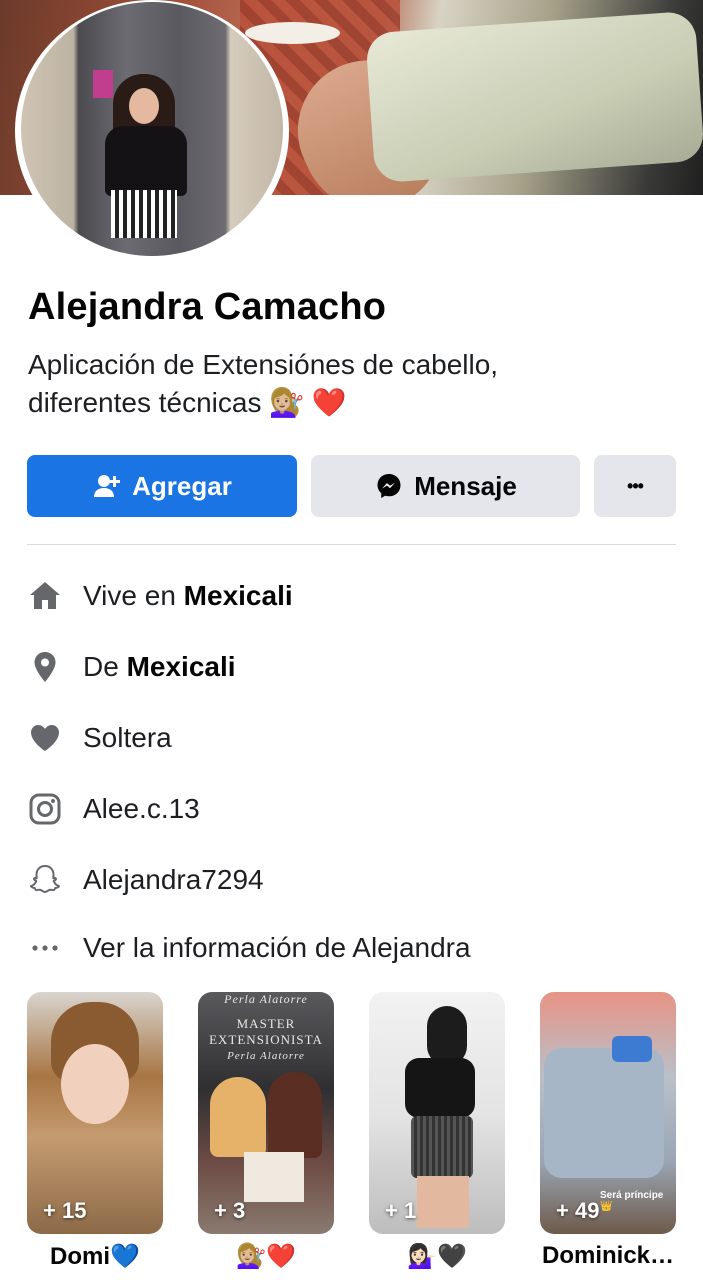 The width and height of the screenshot is (703, 1280). Describe the element at coordinates (351, 544) in the screenshot. I see `section-divider` at that location.